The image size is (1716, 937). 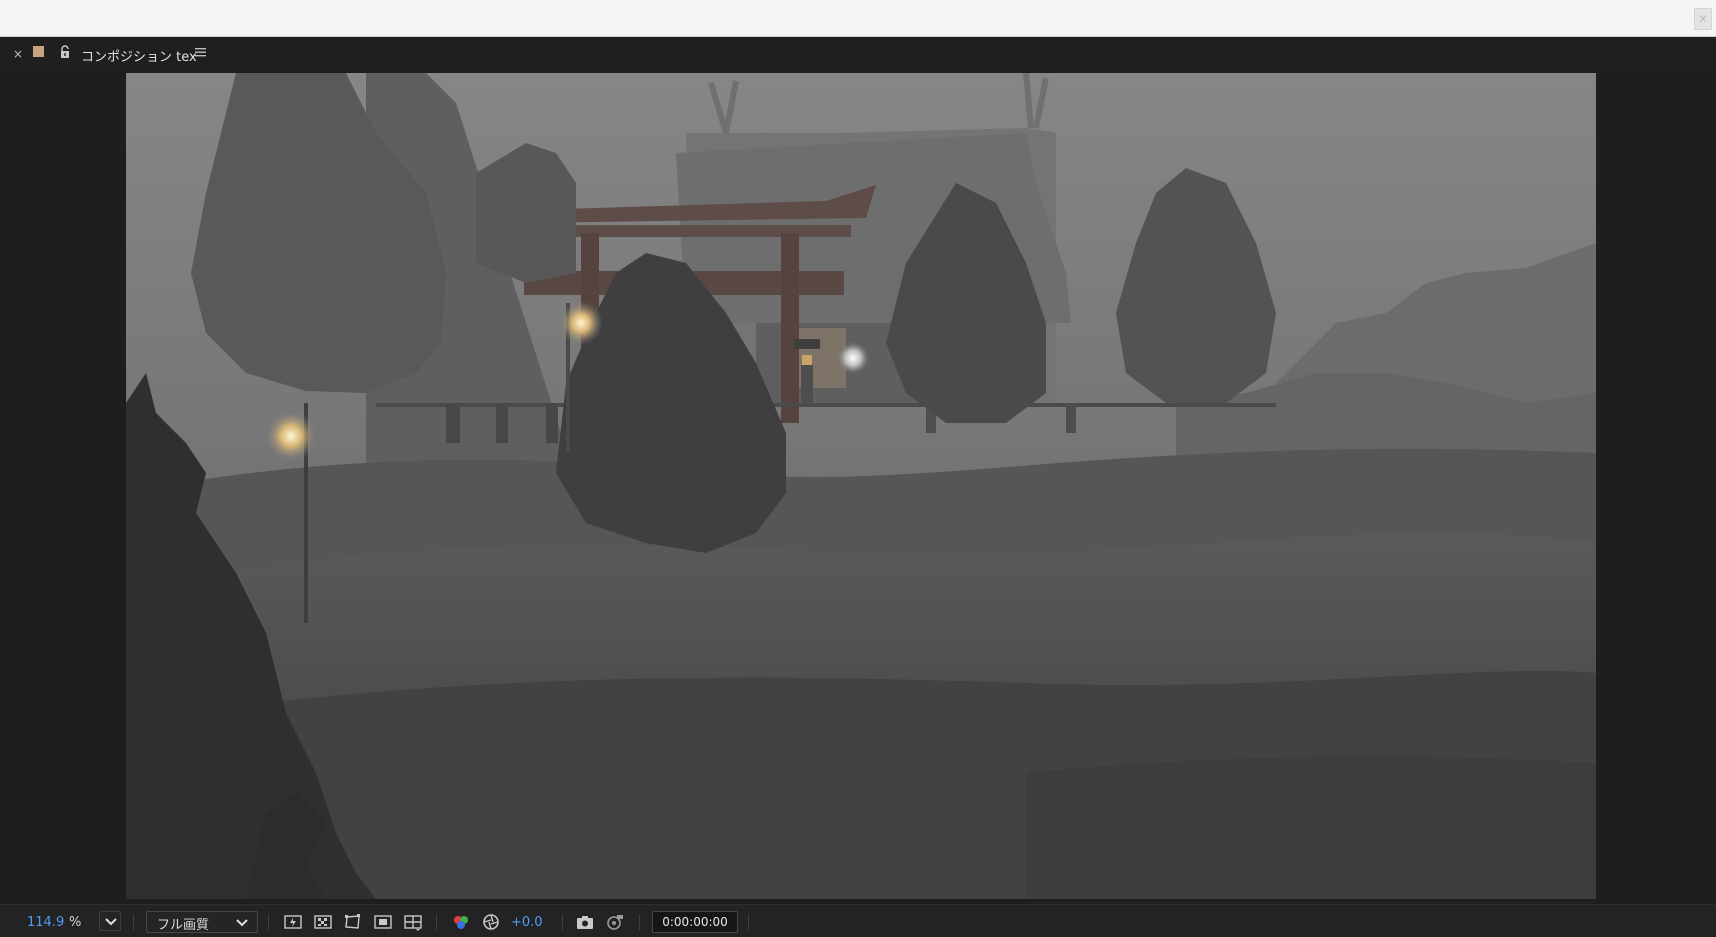 I want to click on close-icon: ×, so click(x=18, y=54).